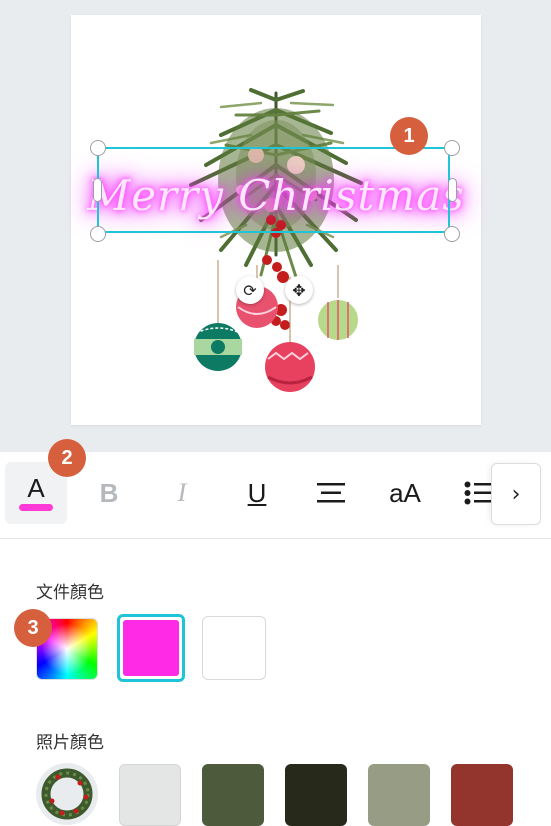 This screenshot has height=826, width=551. What do you see at coordinates (234, 648) in the screenshot?
I see `white-color-swatch` at bounding box center [234, 648].